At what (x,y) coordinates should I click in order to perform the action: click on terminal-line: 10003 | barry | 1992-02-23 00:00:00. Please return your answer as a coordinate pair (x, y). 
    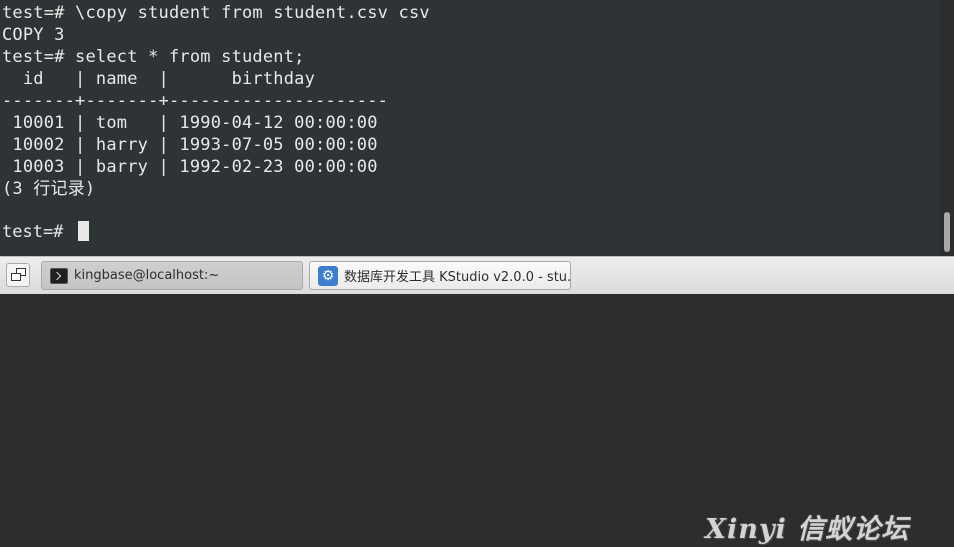
    Looking at the image, I should click on (190, 167).